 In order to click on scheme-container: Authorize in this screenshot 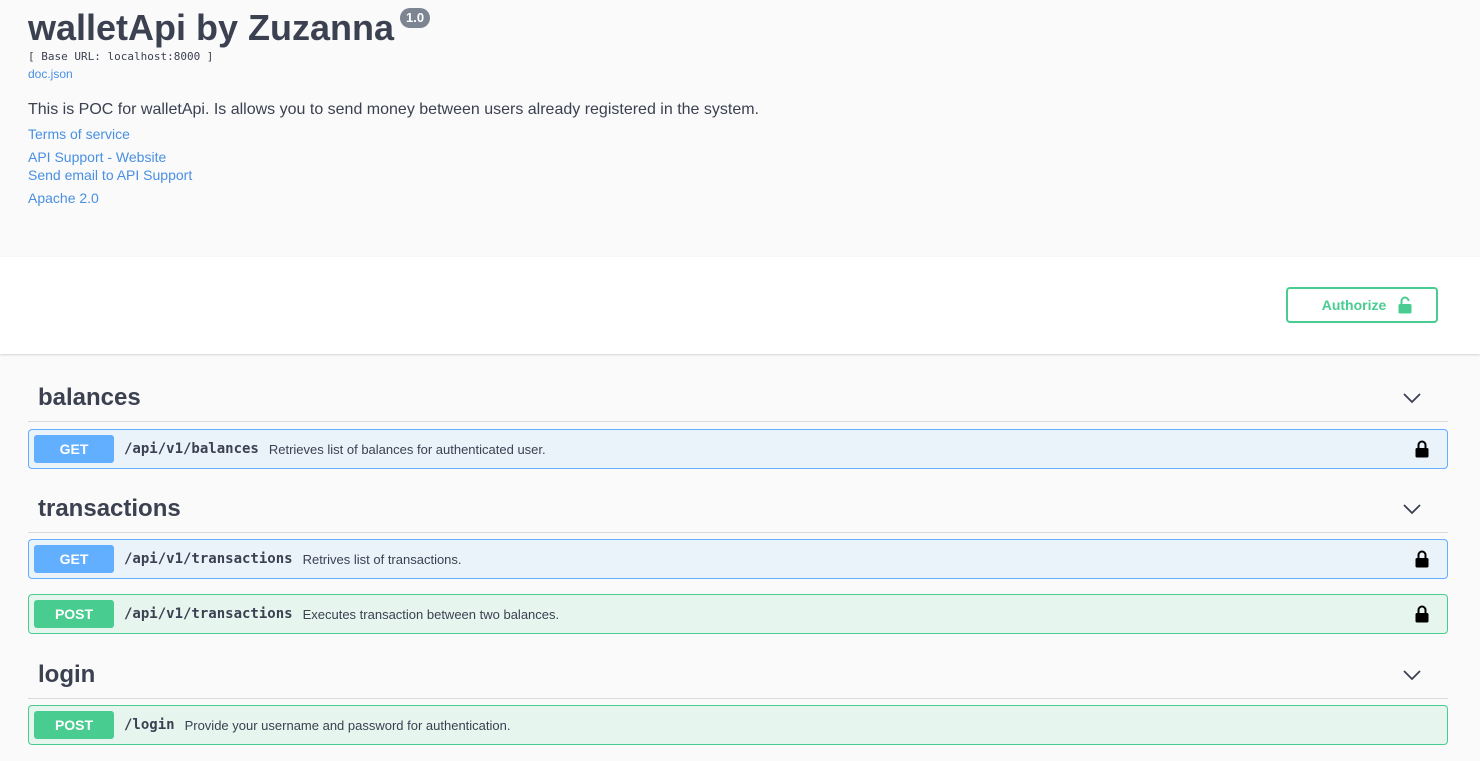, I will do `click(740, 305)`.